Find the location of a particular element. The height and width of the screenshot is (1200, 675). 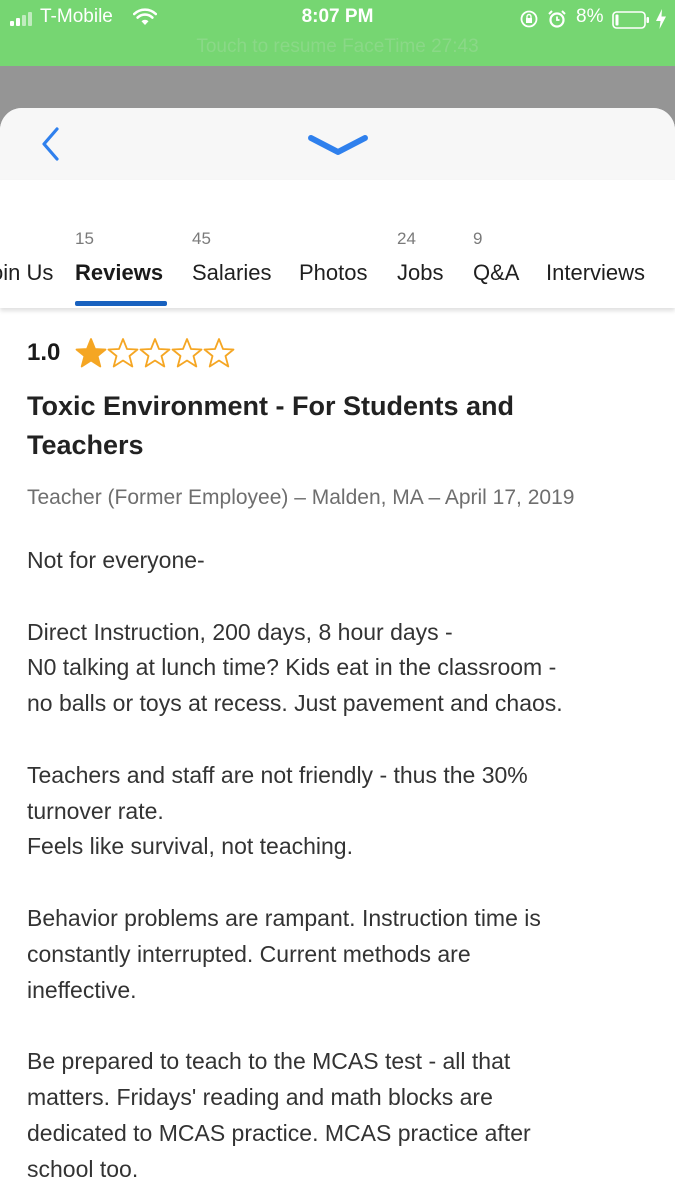

rotation-lock-icon is located at coordinates (529, 19).